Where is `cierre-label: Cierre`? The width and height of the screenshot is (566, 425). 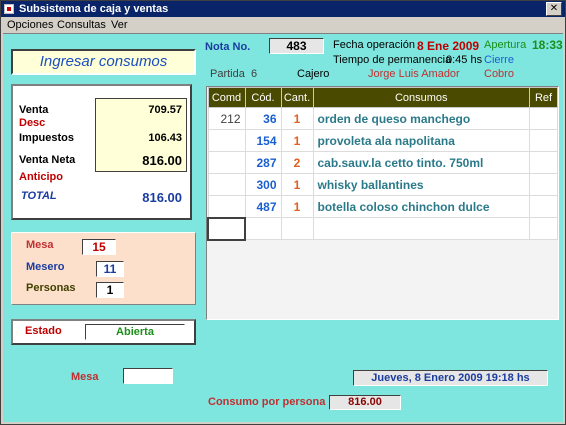 cierre-label: Cierre is located at coordinates (499, 60).